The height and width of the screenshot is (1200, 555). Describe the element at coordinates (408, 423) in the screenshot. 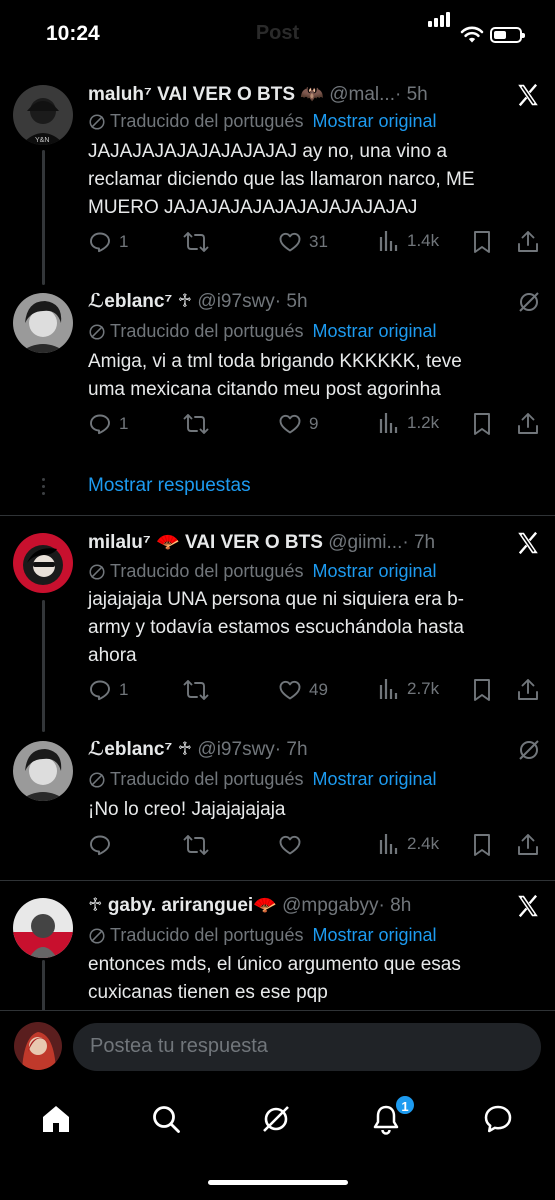

I see `views-button: 1.2k` at that location.